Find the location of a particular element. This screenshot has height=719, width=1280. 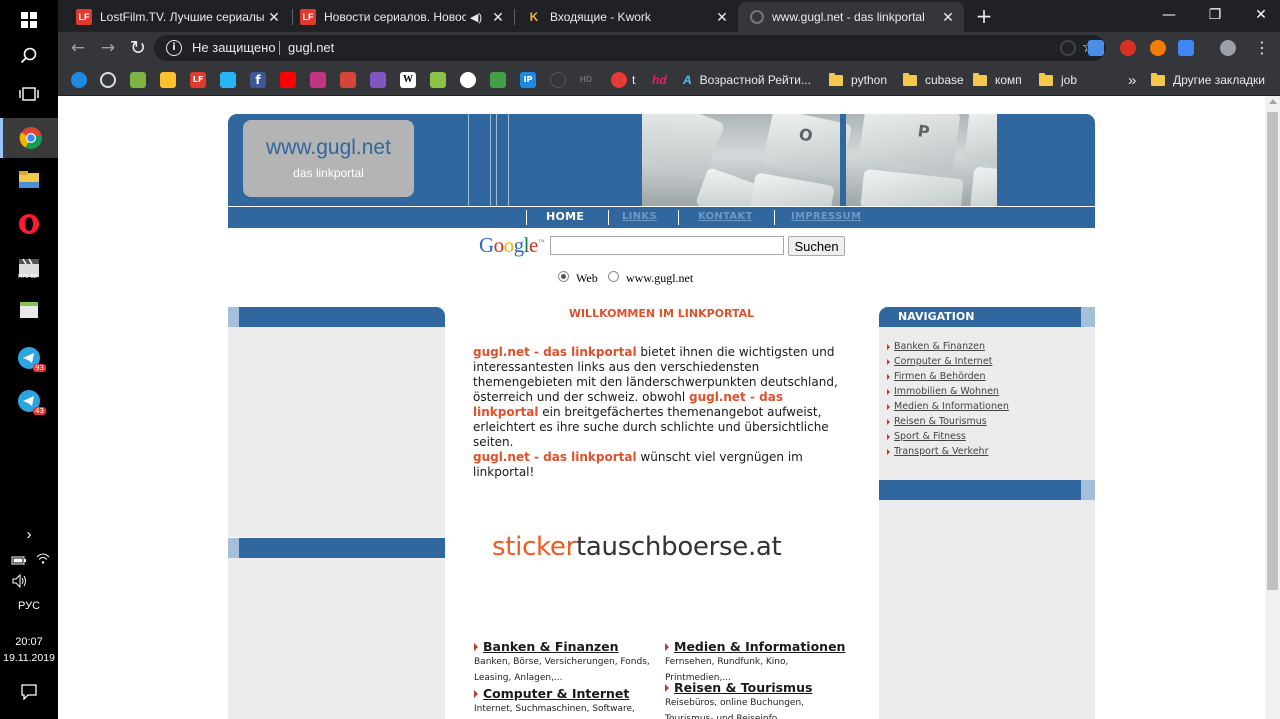

tab-kwork: K Входящие - Kwork ✕ is located at coordinates (626, 17).